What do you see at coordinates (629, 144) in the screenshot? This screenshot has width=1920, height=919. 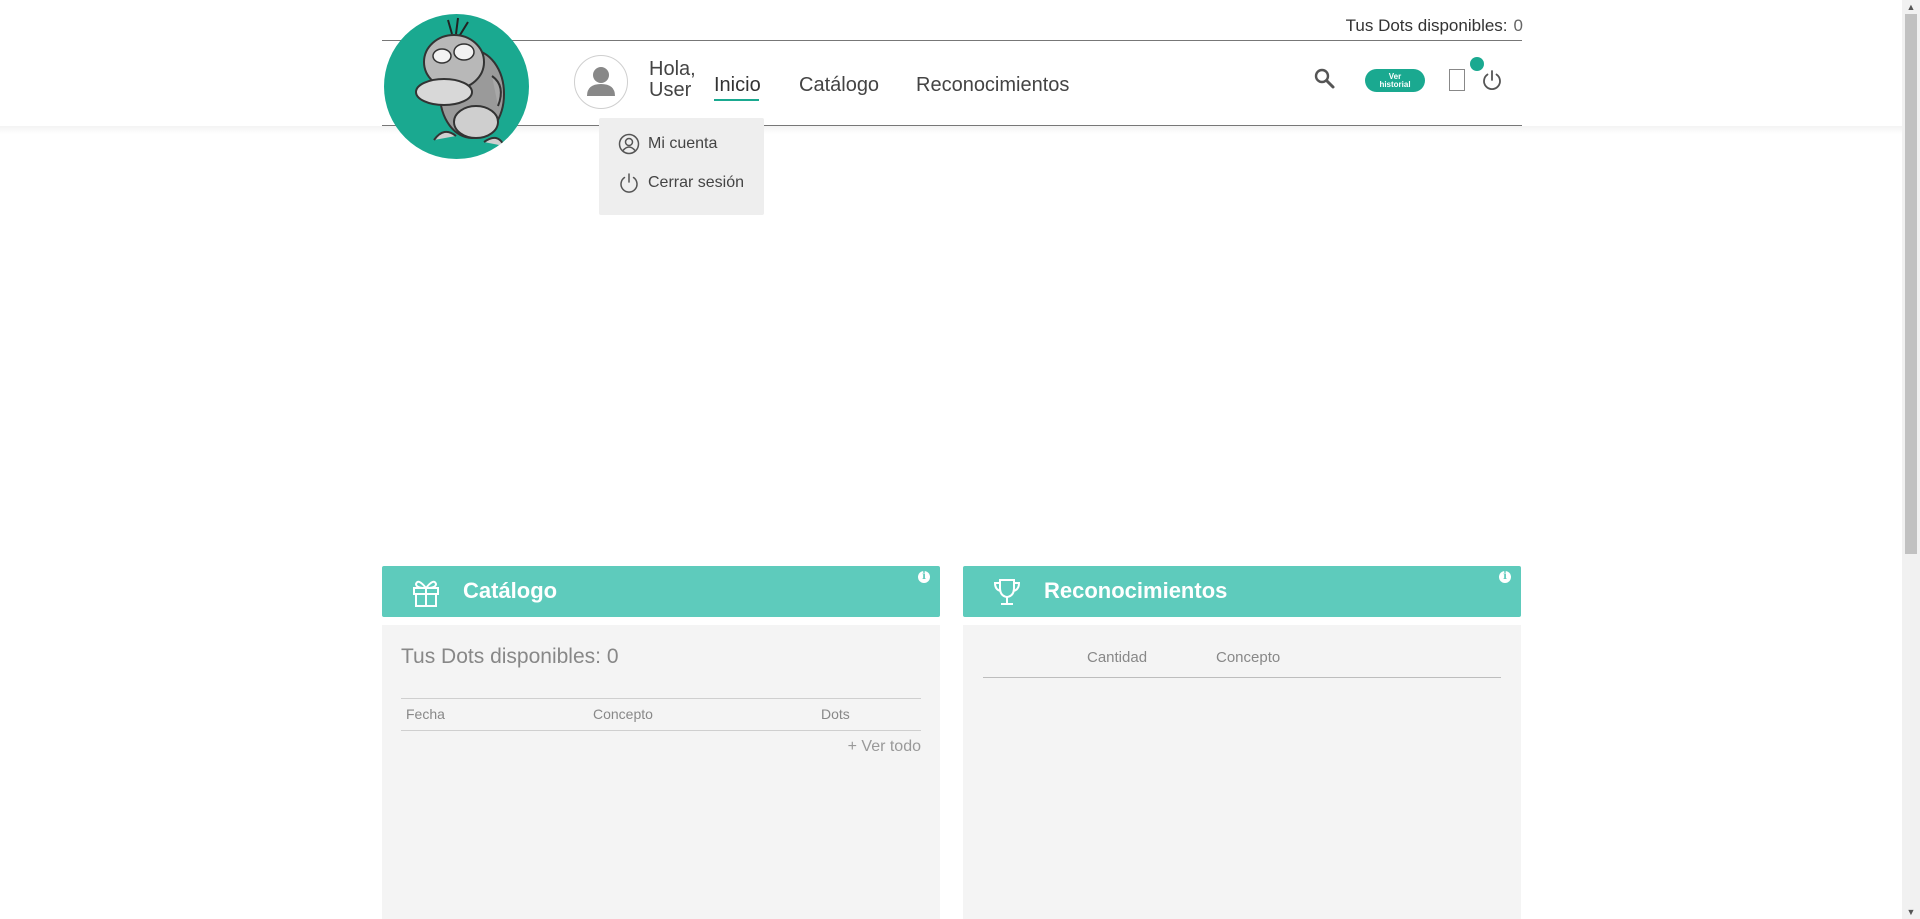 I see `user-circle-icon` at bounding box center [629, 144].